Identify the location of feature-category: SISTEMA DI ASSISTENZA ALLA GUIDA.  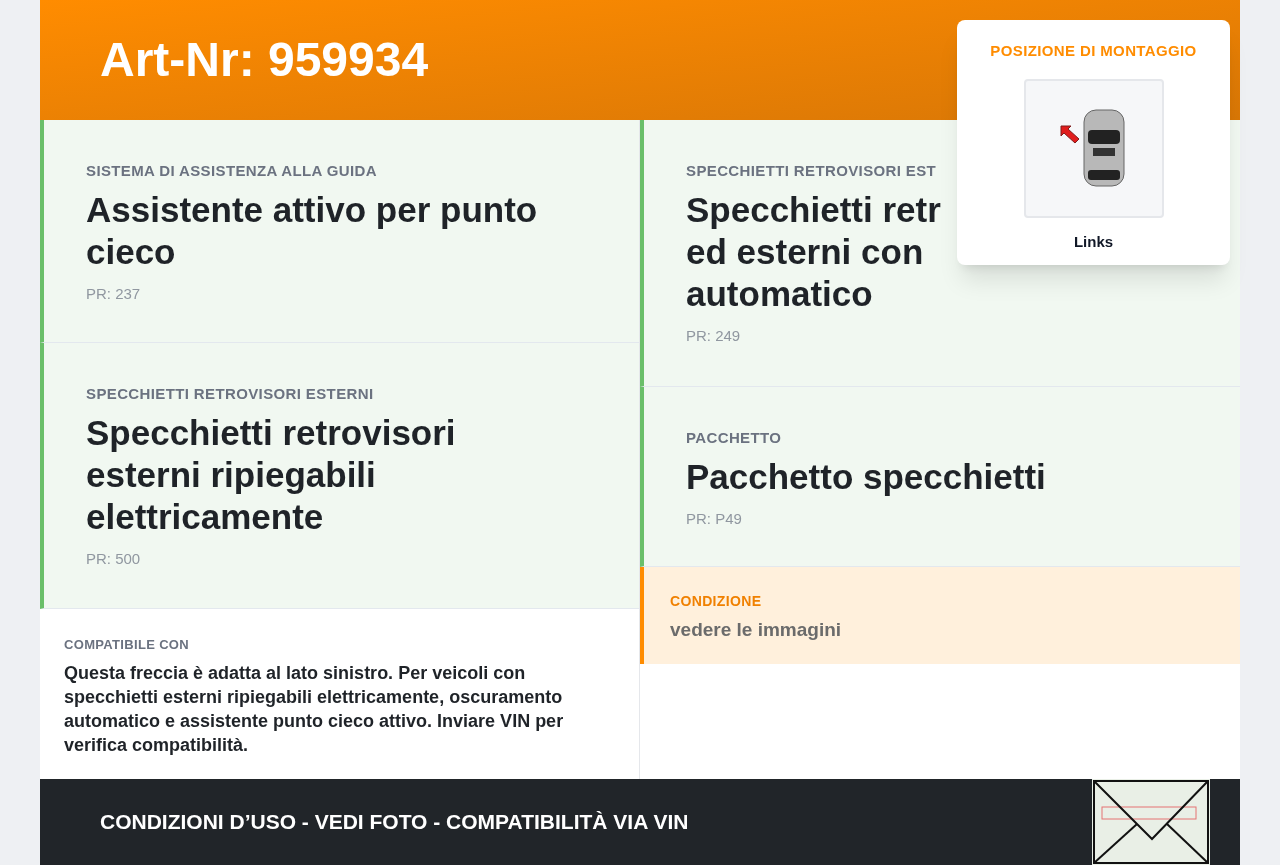
(232, 171).